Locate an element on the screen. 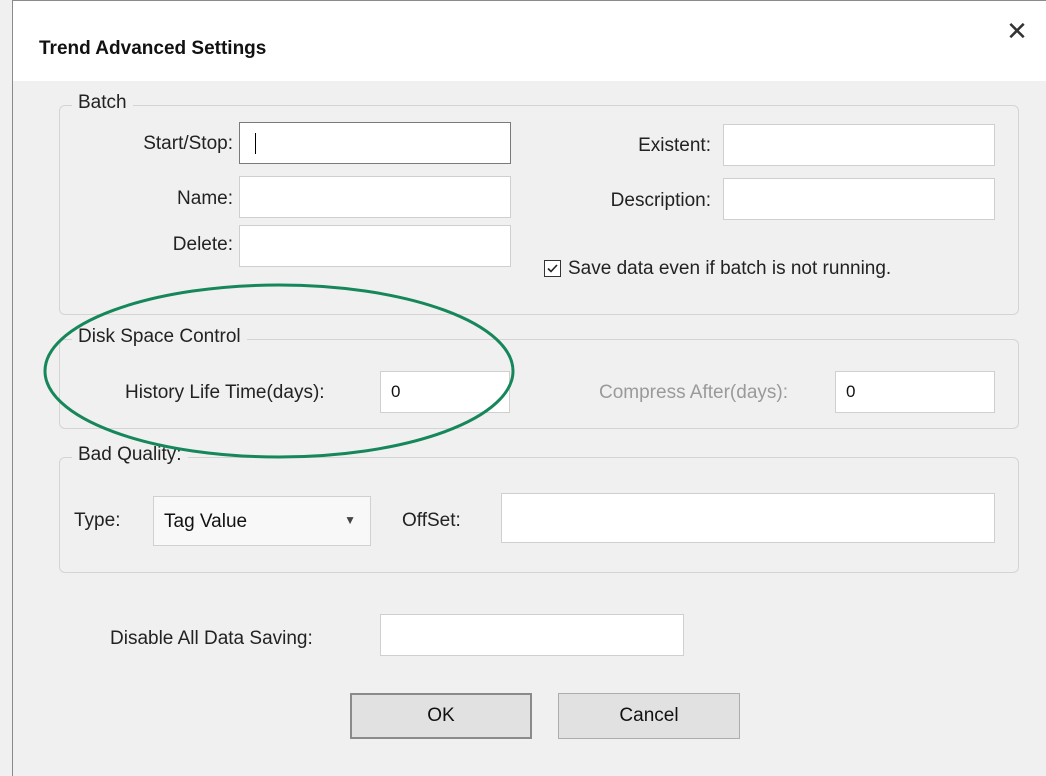  cancel-button: Cancel is located at coordinates (649, 716).